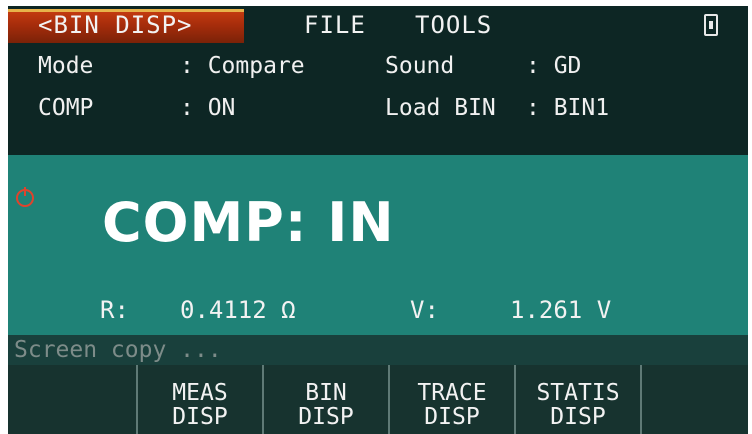 This screenshot has height=434, width=752. I want to click on mode-label: Mode, so click(66, 66).